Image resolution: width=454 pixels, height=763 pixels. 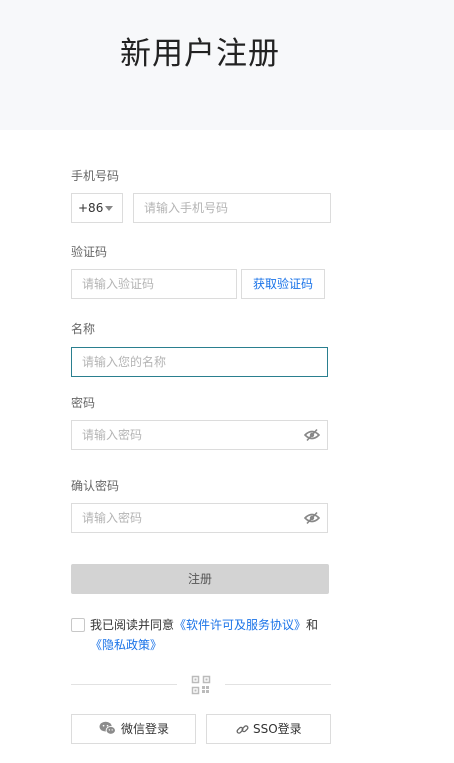 What do you see at coordinates (89, 252) in the screenshot?
I see `code-label: 验证码` at bounding box center [89, 252].